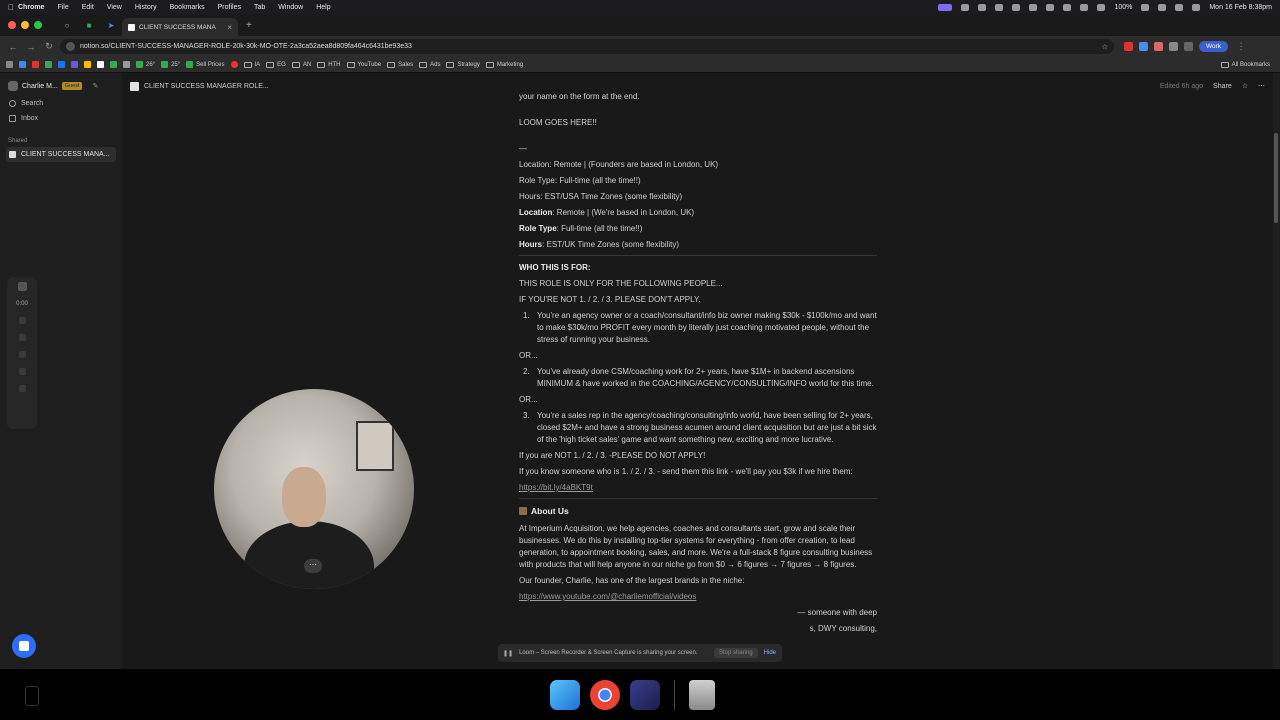 The height and width of the screenshot is (720, 1280). I want to click on sidebar-item-inbox: Inbox, so click(61, 118).